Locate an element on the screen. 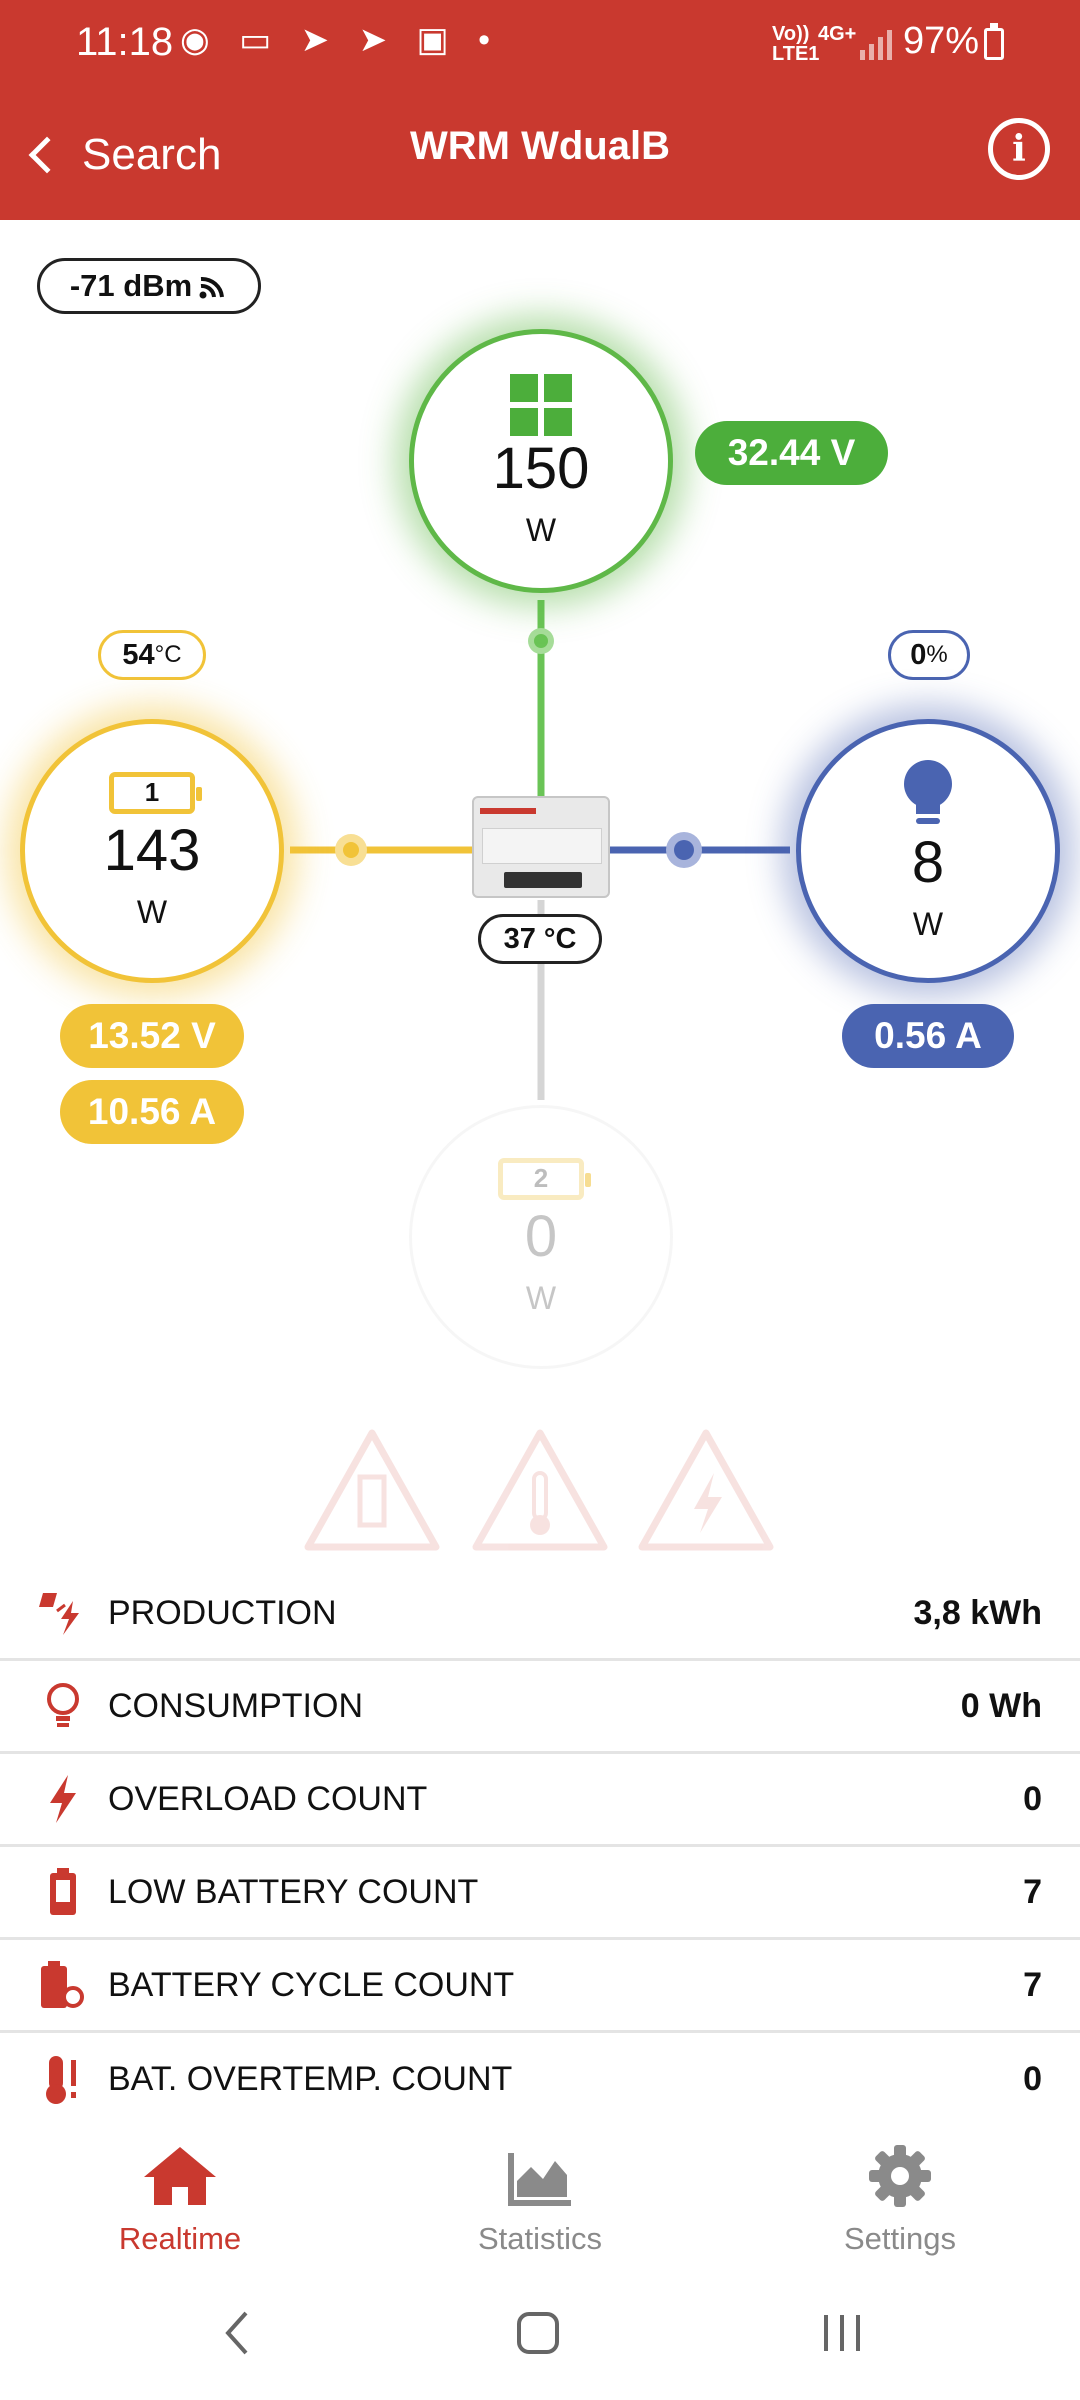 The width and height of the screenshot is (1080, 2400). solar-panel-icon is located at coordinates (541, 404).